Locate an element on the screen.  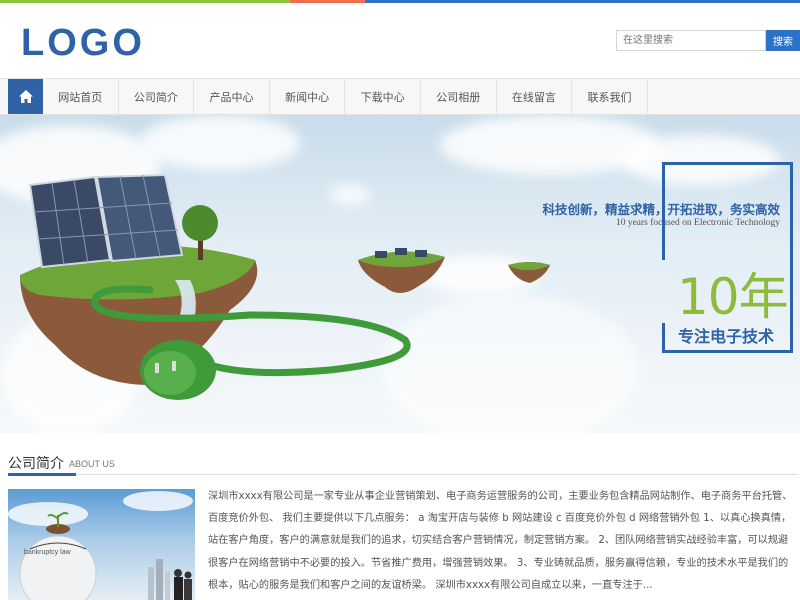
header: LOGO 搜索 is located at coordinates (400, 40).